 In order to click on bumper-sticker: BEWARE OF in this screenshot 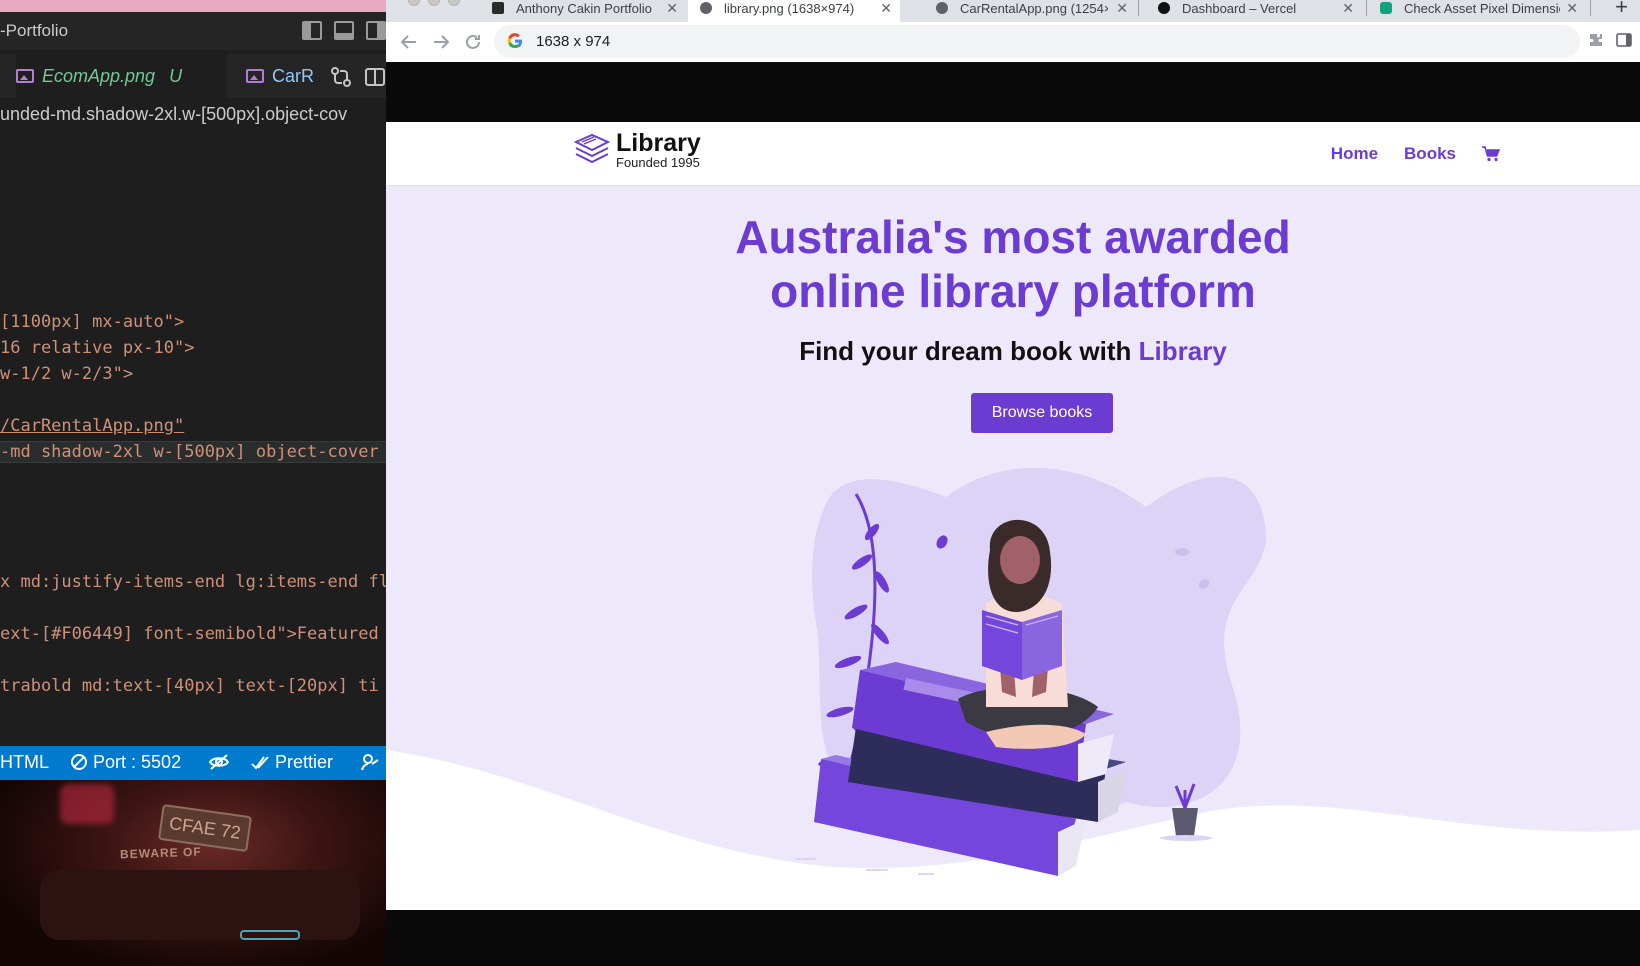, I will do `click(160, 853)`.